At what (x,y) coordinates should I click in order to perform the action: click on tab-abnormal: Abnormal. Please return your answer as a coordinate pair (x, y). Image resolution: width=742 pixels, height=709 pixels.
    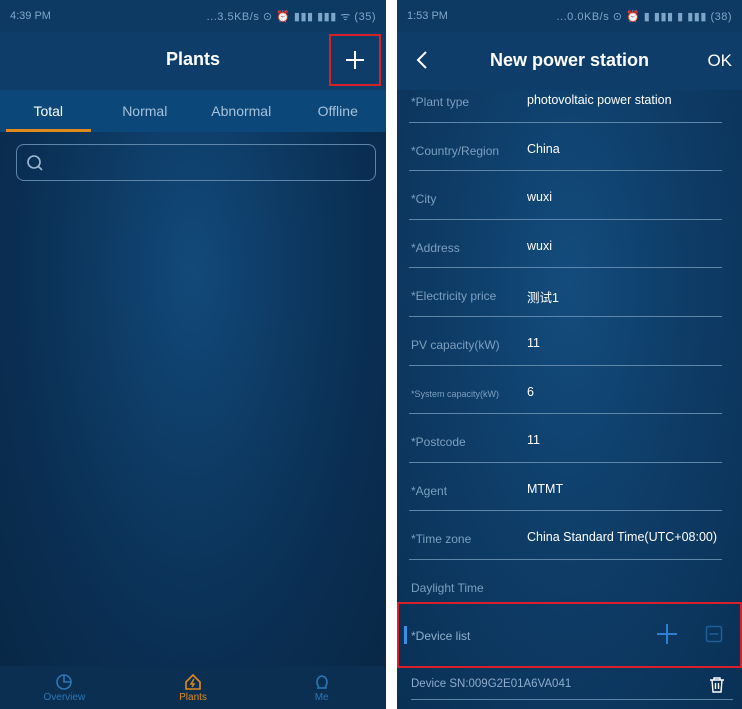
    Looking at the image, I should click on (241, 111).